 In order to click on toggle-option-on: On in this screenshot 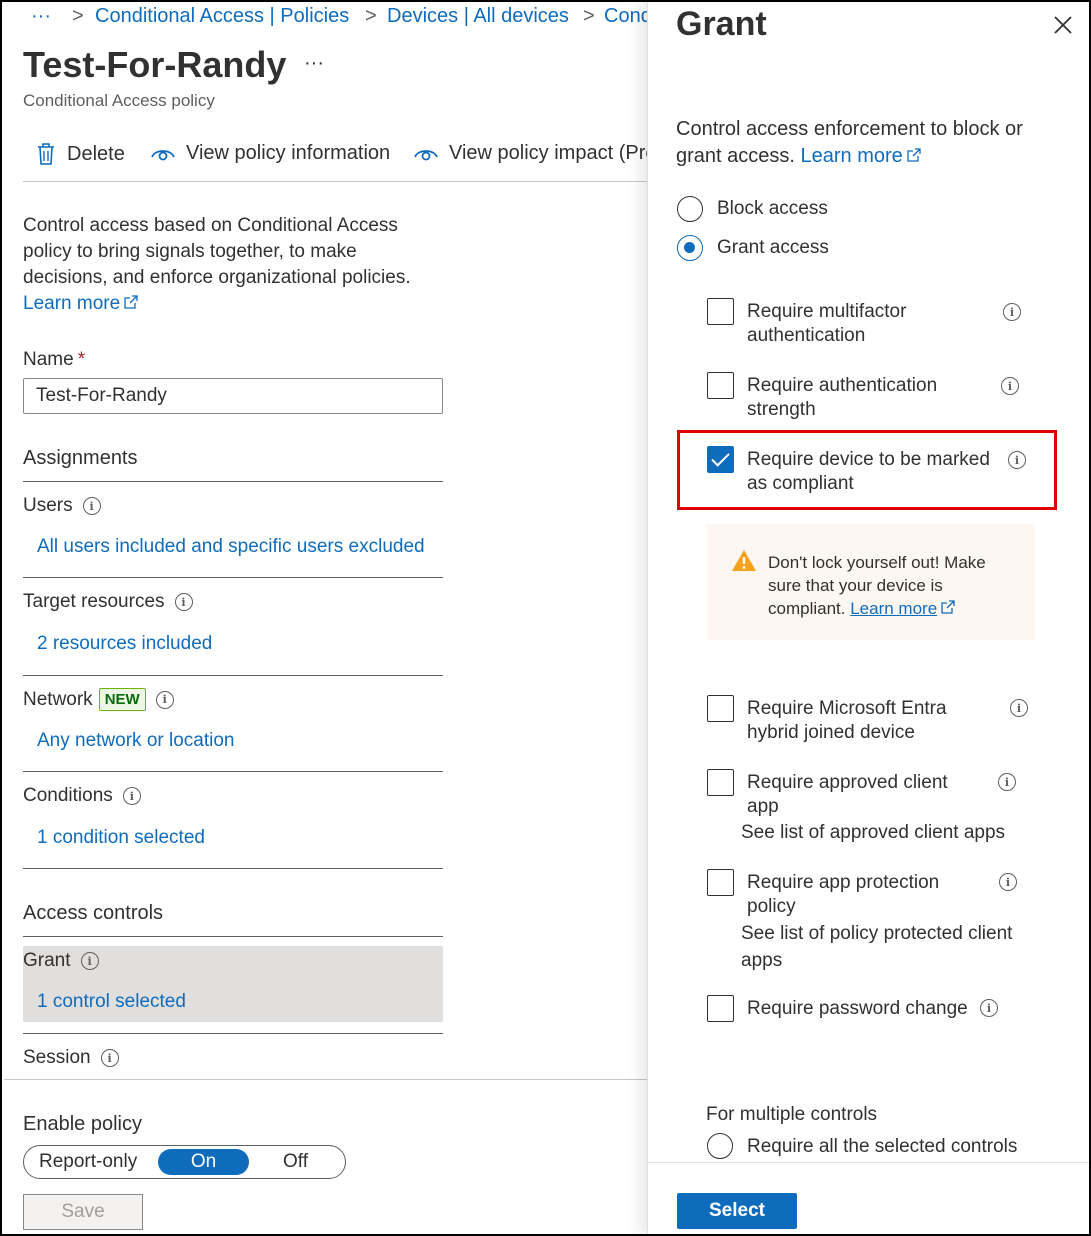, I will do `click(203, 1162)`.